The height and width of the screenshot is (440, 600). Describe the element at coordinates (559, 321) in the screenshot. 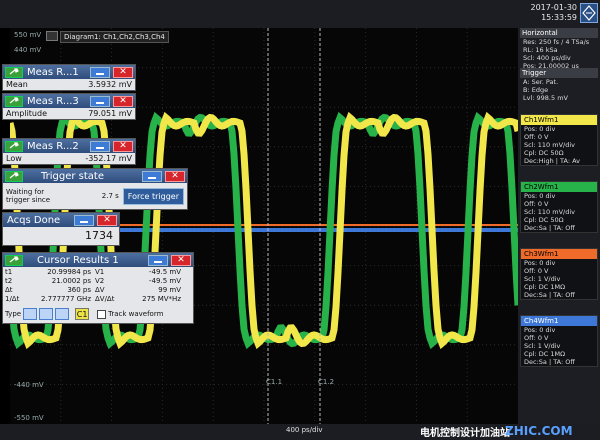

I see `ch4-title: Ch4Wfm1` at that location.